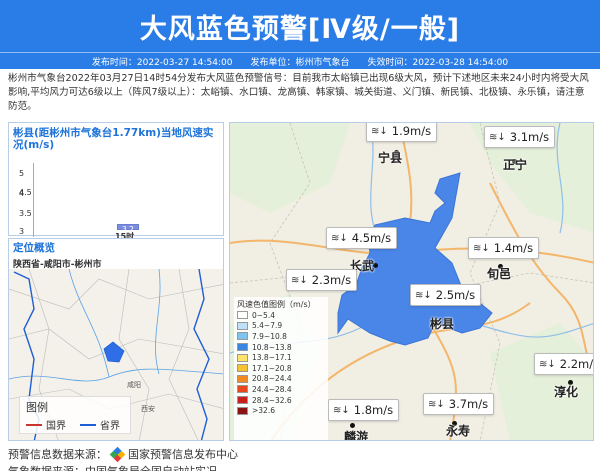  What do you see at coordinates (356, 435) in the screenshot?
I see `place-linyou: 麟游` at bounding box center [356, 435].